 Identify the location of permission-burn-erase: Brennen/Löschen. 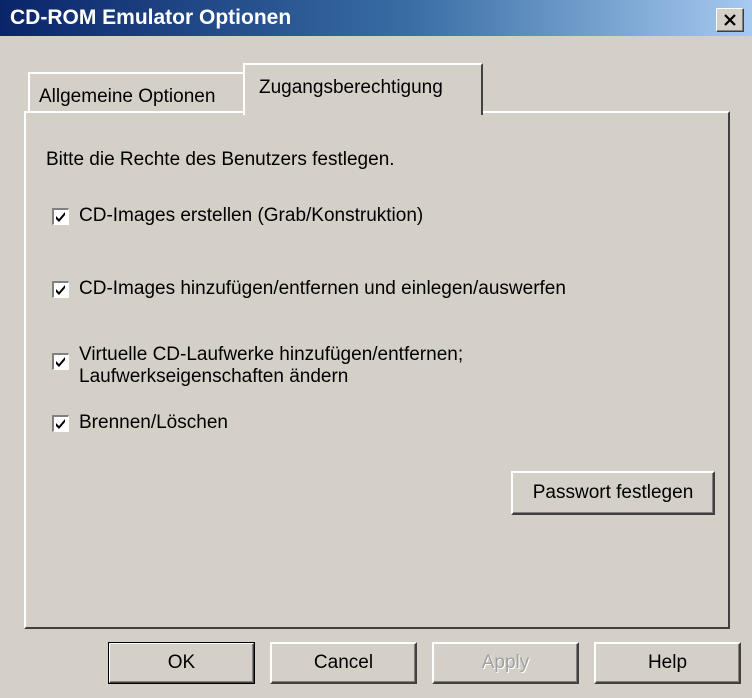
(140, 423).